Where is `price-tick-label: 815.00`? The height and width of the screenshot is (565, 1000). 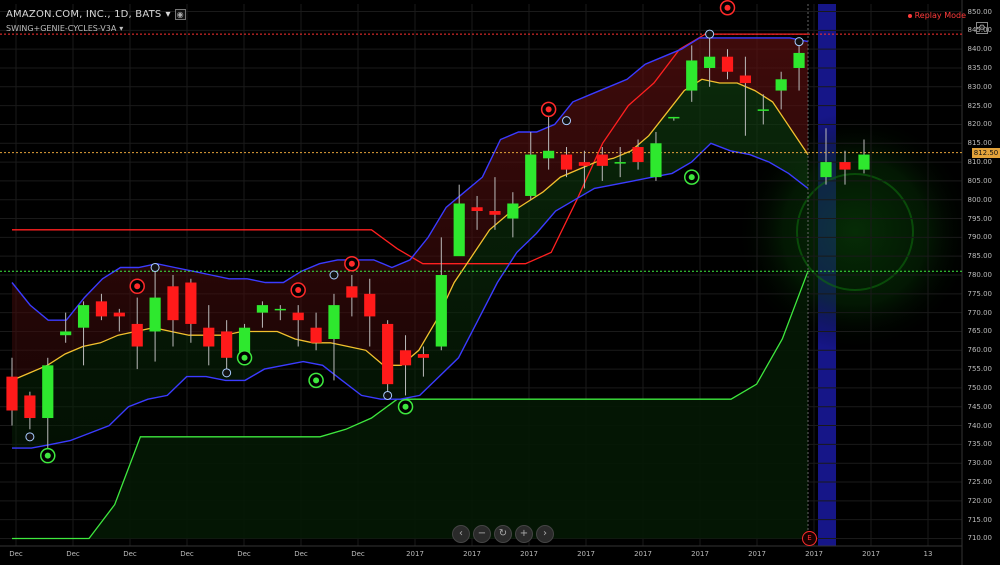
price-tick-label: 815.00 is located at coordinates (980, 143).